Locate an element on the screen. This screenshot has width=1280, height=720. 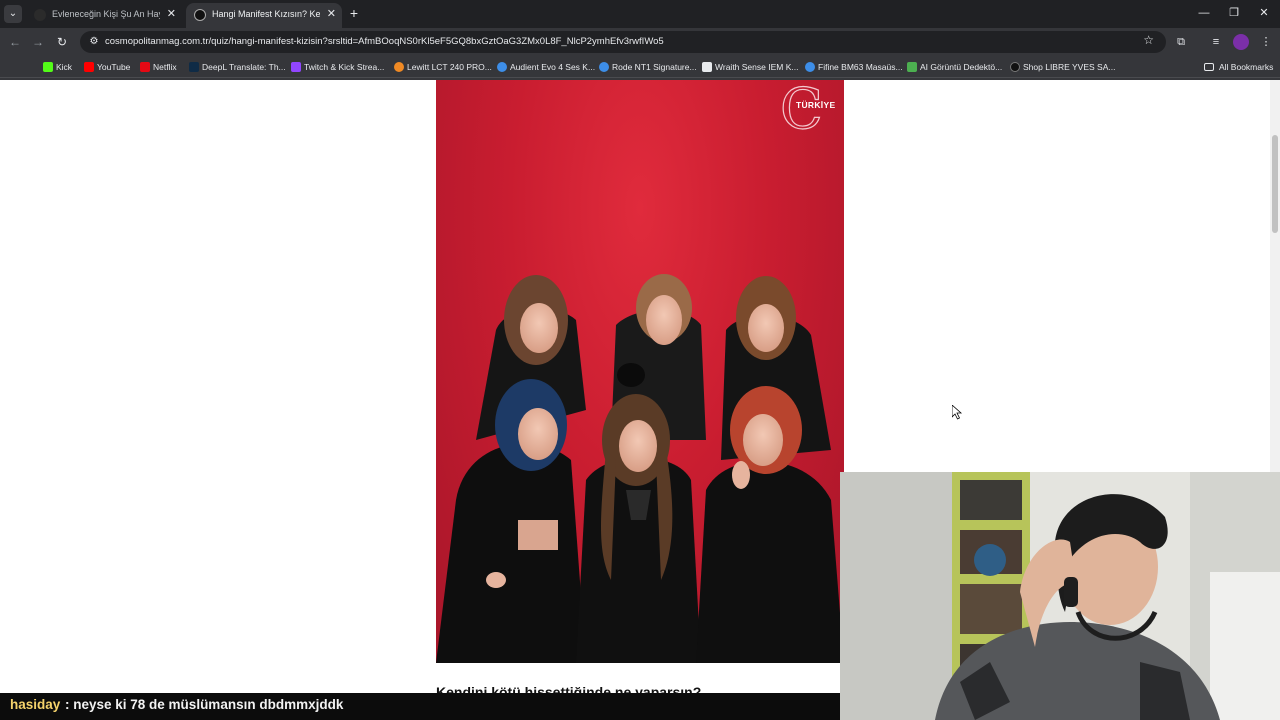
bookmark-kick: Kick is located at coordinates (57, 67).